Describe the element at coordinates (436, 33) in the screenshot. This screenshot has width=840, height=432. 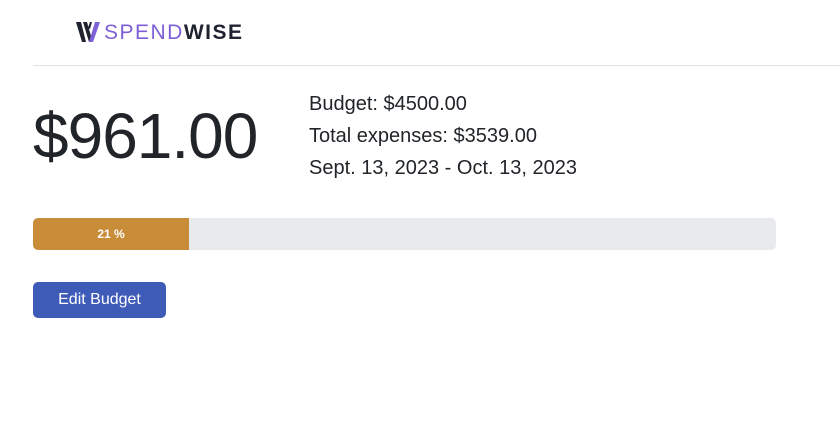
I see `navbar: SPENDWISE` at that location.